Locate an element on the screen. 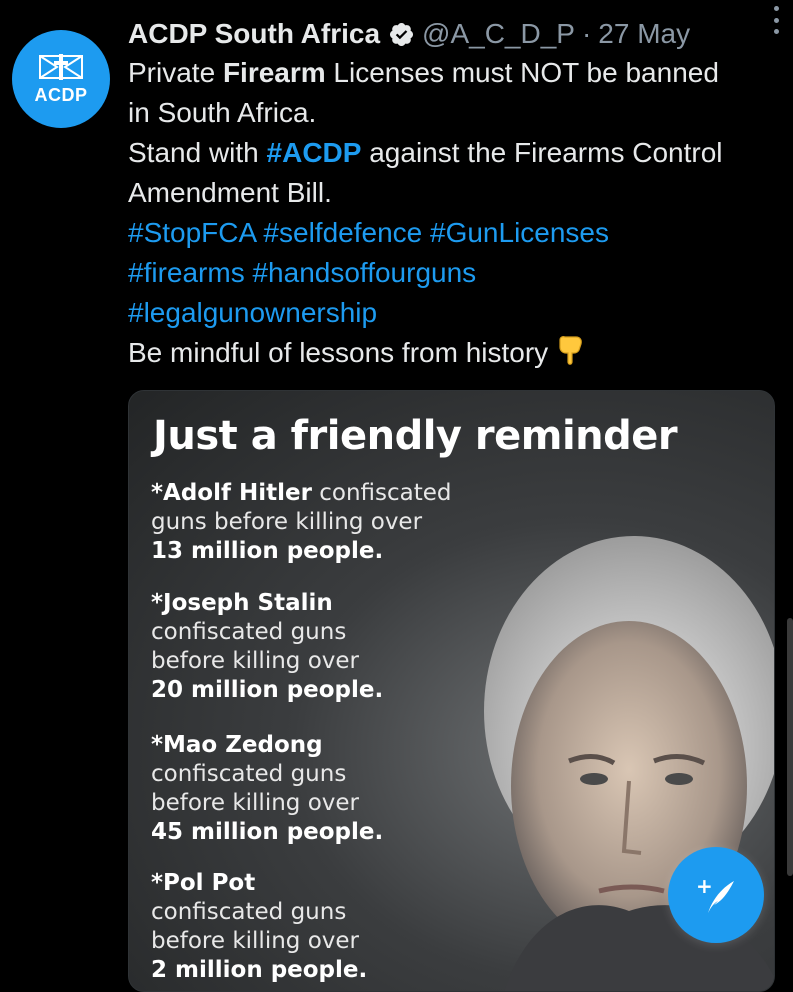 This screenshot has width=793, height=992. image-title: Just a friendly reminder is located at coordinates (415, 436).